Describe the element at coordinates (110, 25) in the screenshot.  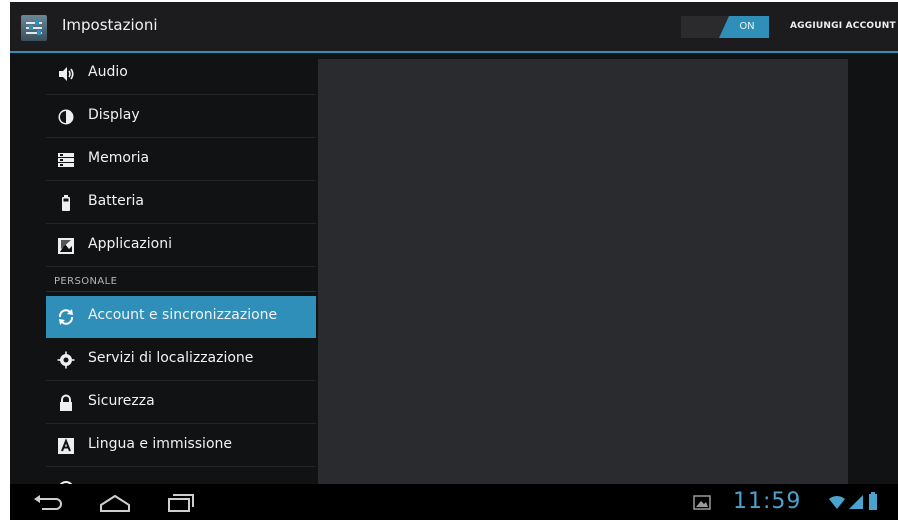
I see `page-title: Impostazioni` at that location.